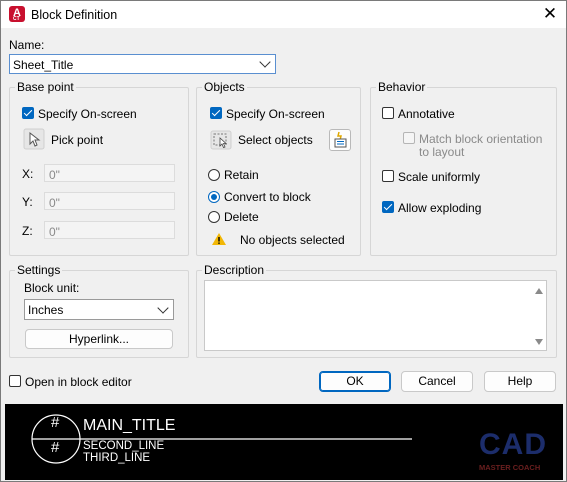 The width and height of the screenshot is (567, 482). I want to click on convert-to-block-label: Convert to block, so click(267, 197).